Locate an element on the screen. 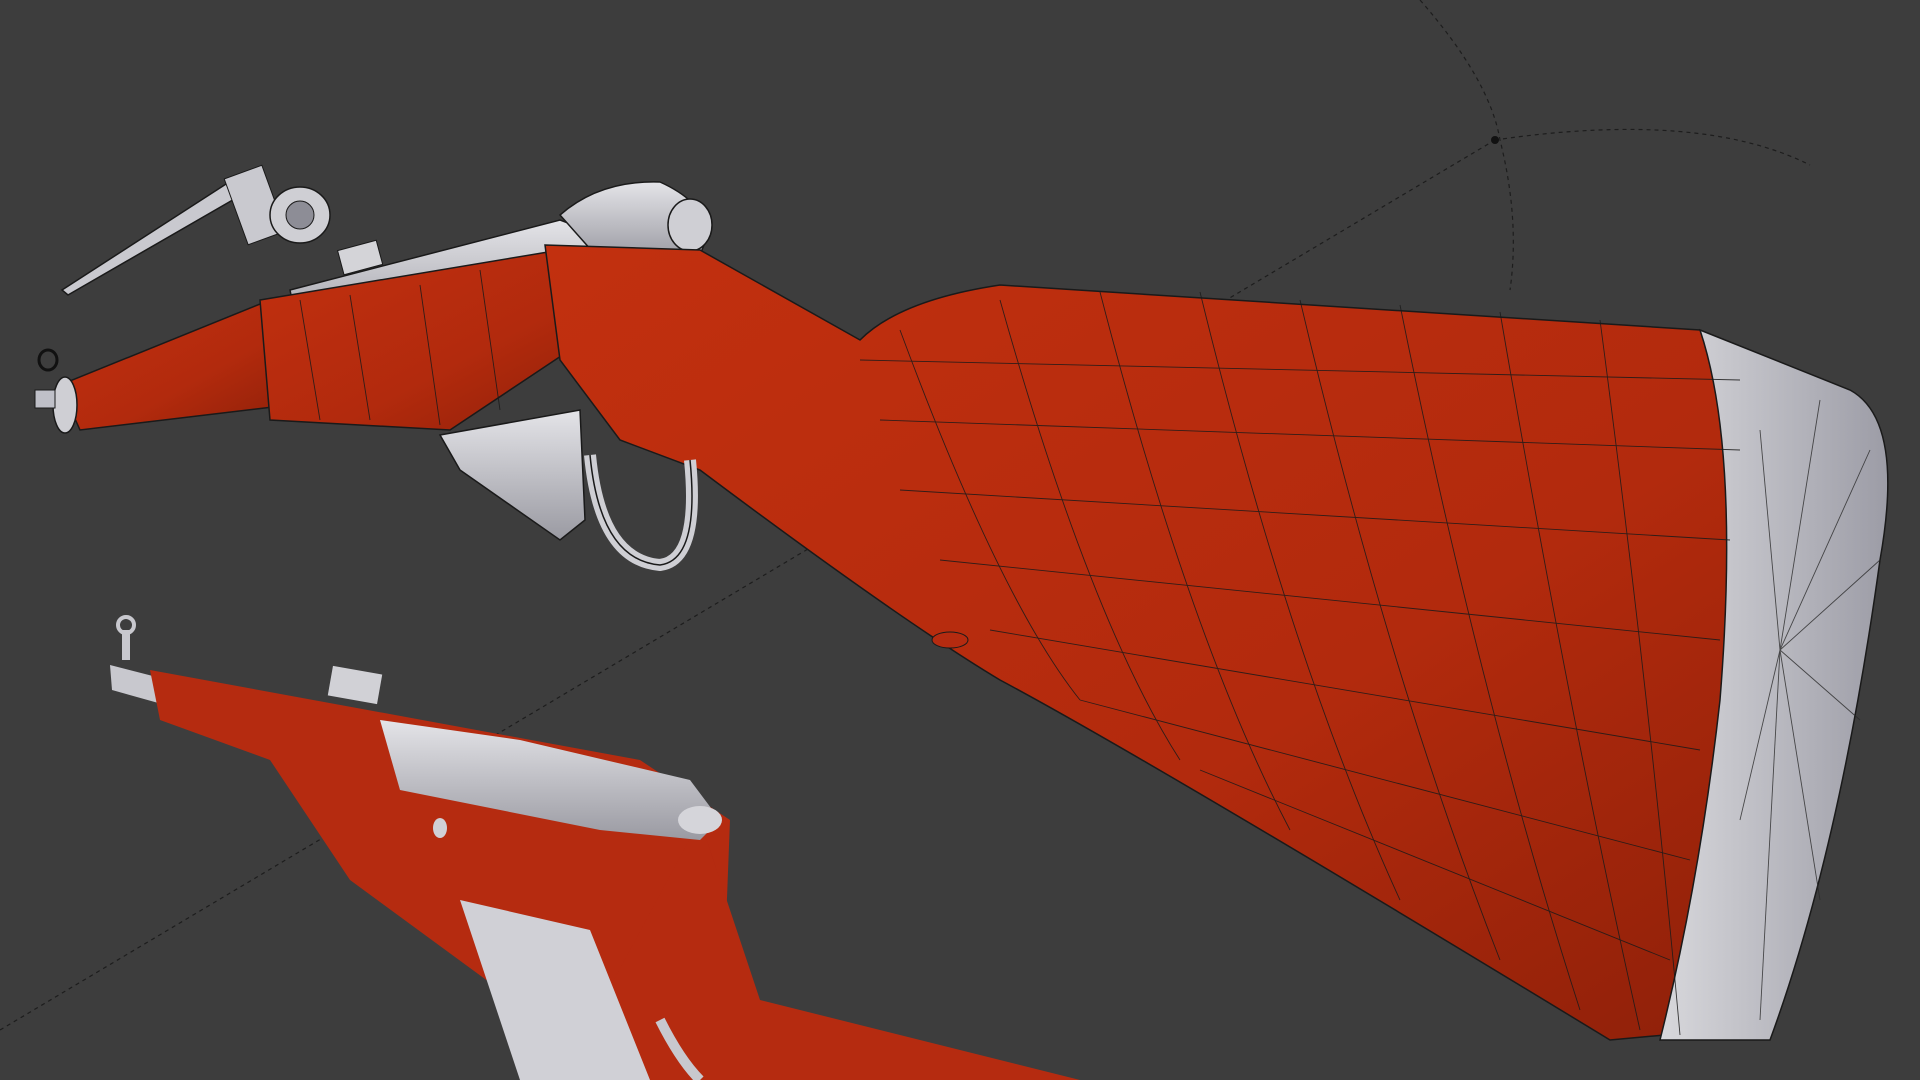  preview-rear-sight is located at coordinates (355, 685).